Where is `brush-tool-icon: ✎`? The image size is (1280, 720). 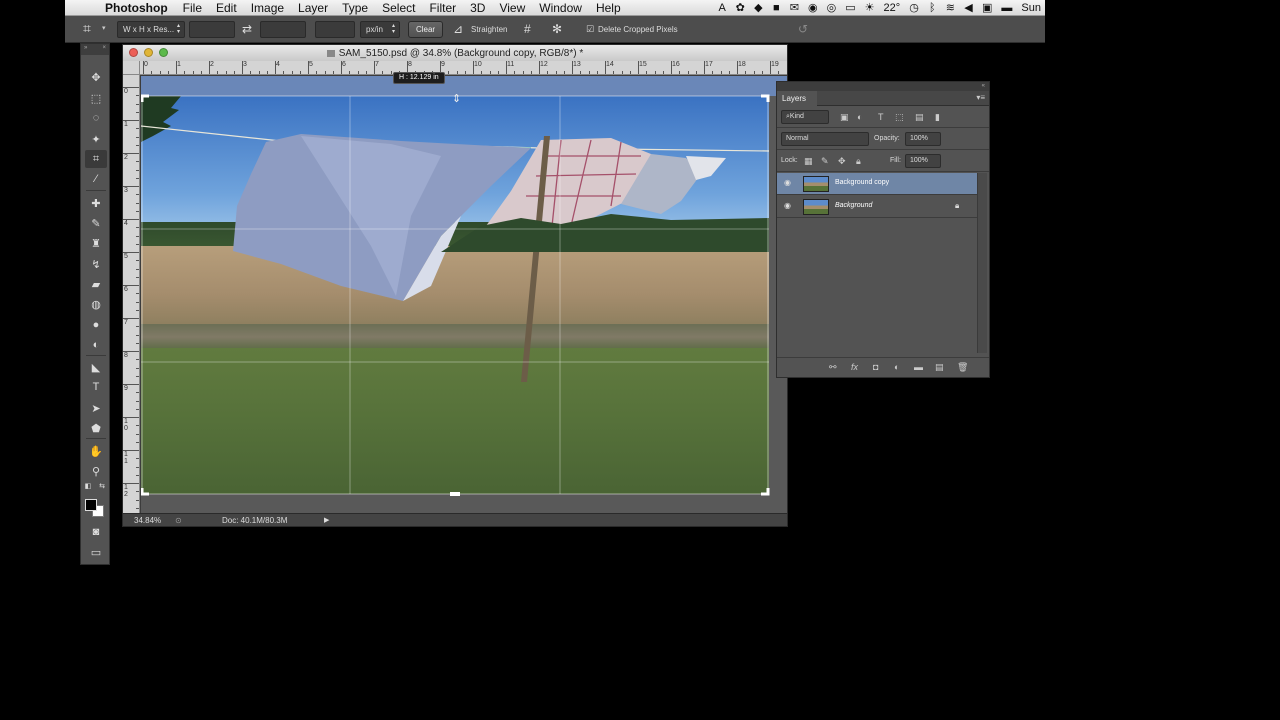 brush-tool-icon: ✎ is located at coordinates (96, 223).